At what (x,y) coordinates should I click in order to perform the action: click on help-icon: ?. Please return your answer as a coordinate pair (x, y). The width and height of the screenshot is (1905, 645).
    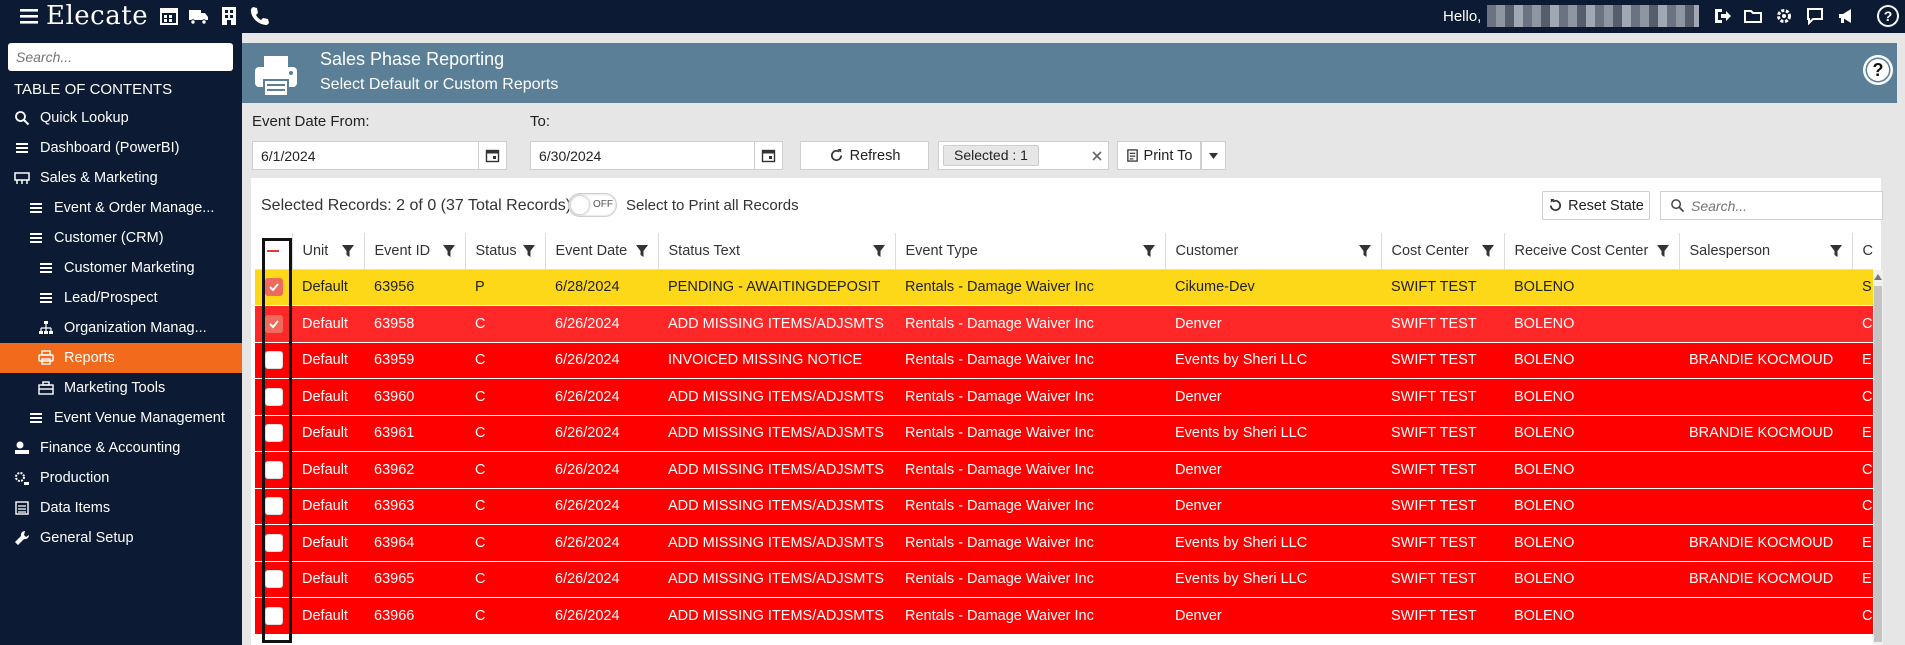
    Looking at the image, I should click on (1888, 16).